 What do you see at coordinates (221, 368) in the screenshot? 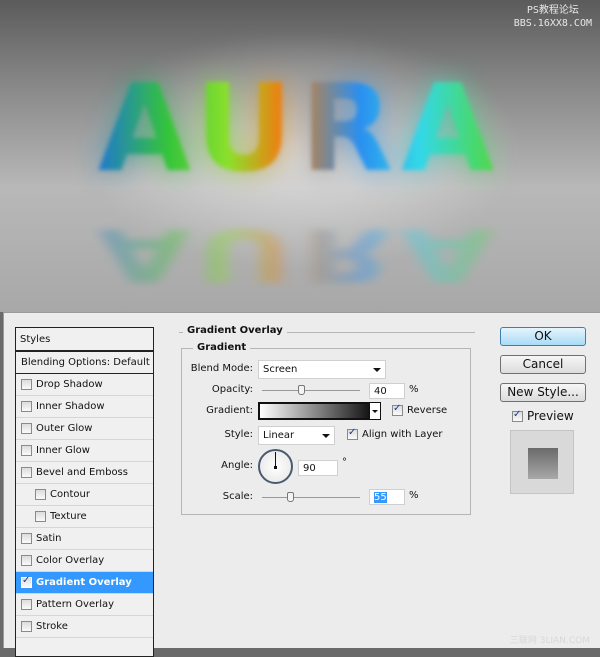
I see `blend-mode-label: Blend Mode:` at bounding box center [221, 368].